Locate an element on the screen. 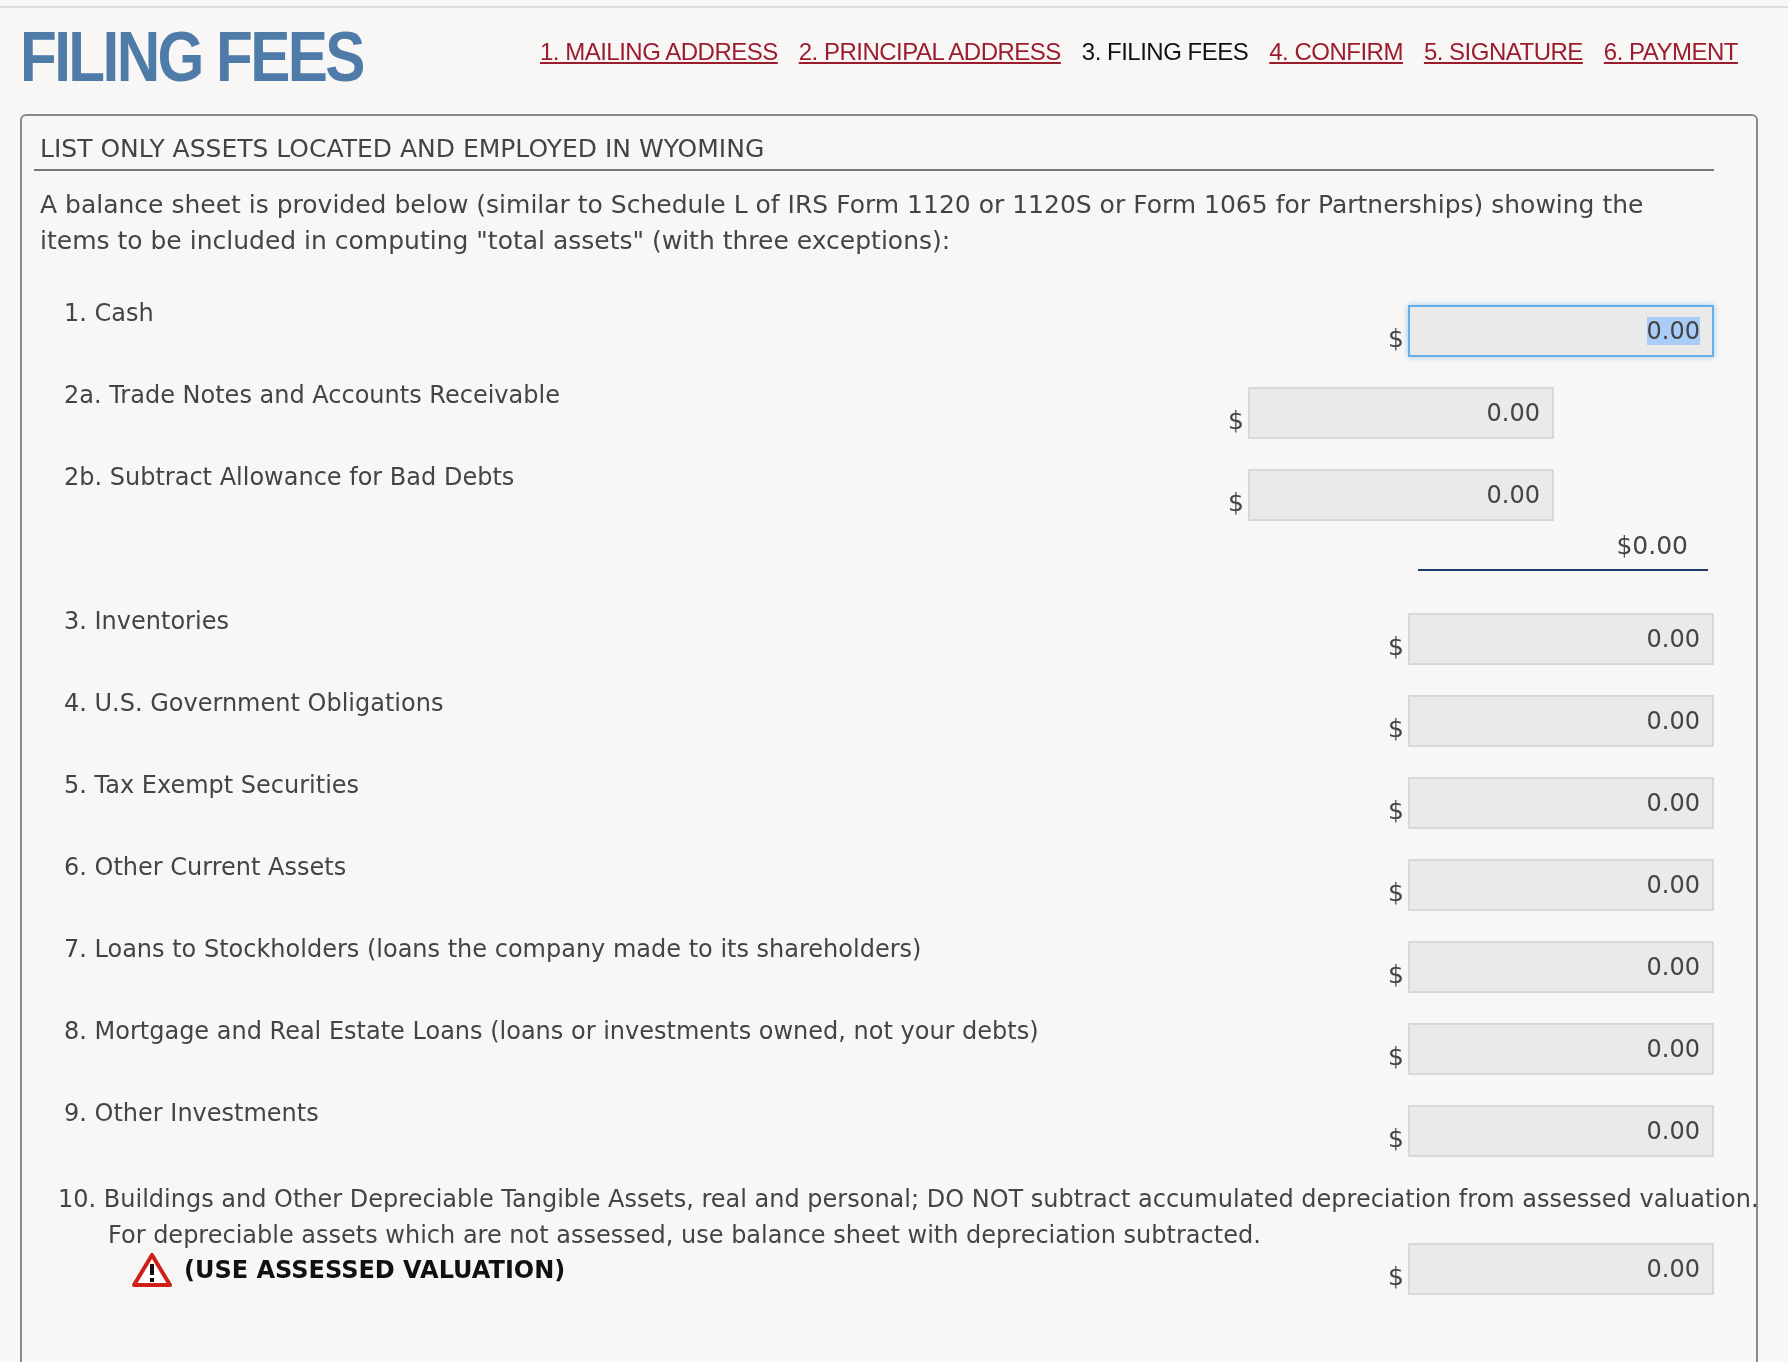 The width and height of the screenshot is (1788, 1362). warning-icon is located at coordinates (152, 1270).